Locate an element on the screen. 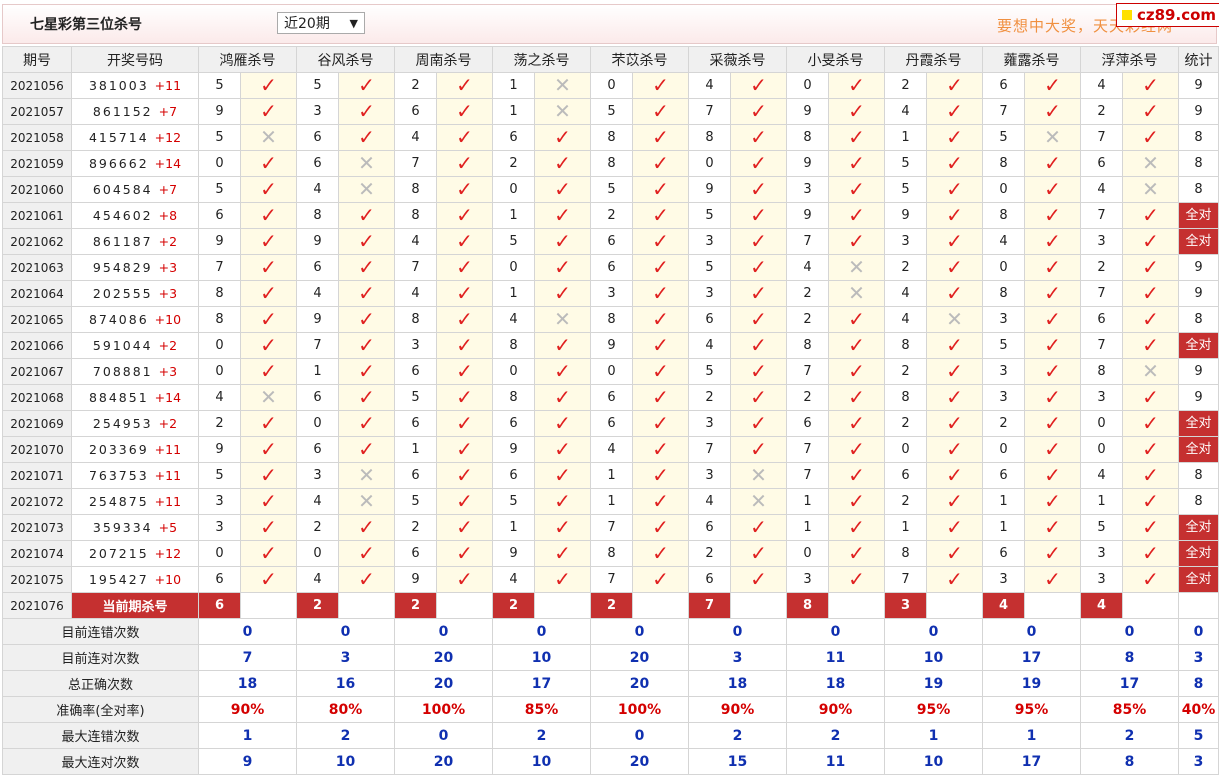 Image resolution: width=1219 pixels, height=782 pixels. table-row: 2021069 254953 +2 2 ✓ 0 ✓ 6 ✓ 6 ✓ 6 ✓ 3 ✓ 6 ✓ 2 ✓ 2 ✓ 0 ✓ 全对 is located at coordinates (610, 423).